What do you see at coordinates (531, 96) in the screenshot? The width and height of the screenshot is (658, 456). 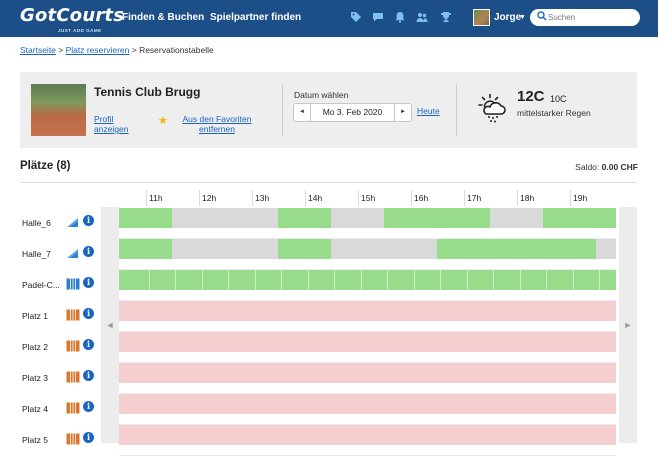 I see `temperature-high: 12C` at bounding box center [531, 96].